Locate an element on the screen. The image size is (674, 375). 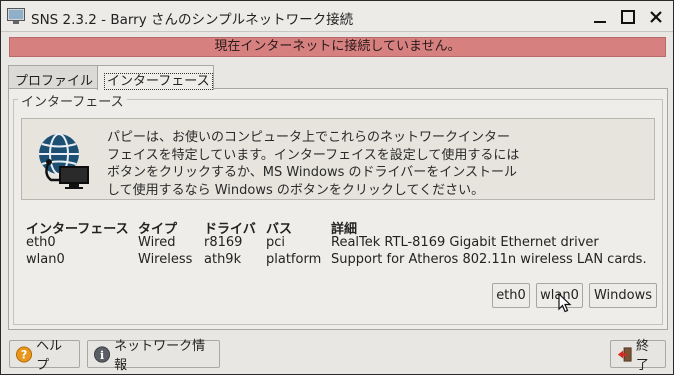
tab-interface: インターフェース is located at coordinates (155, 77).